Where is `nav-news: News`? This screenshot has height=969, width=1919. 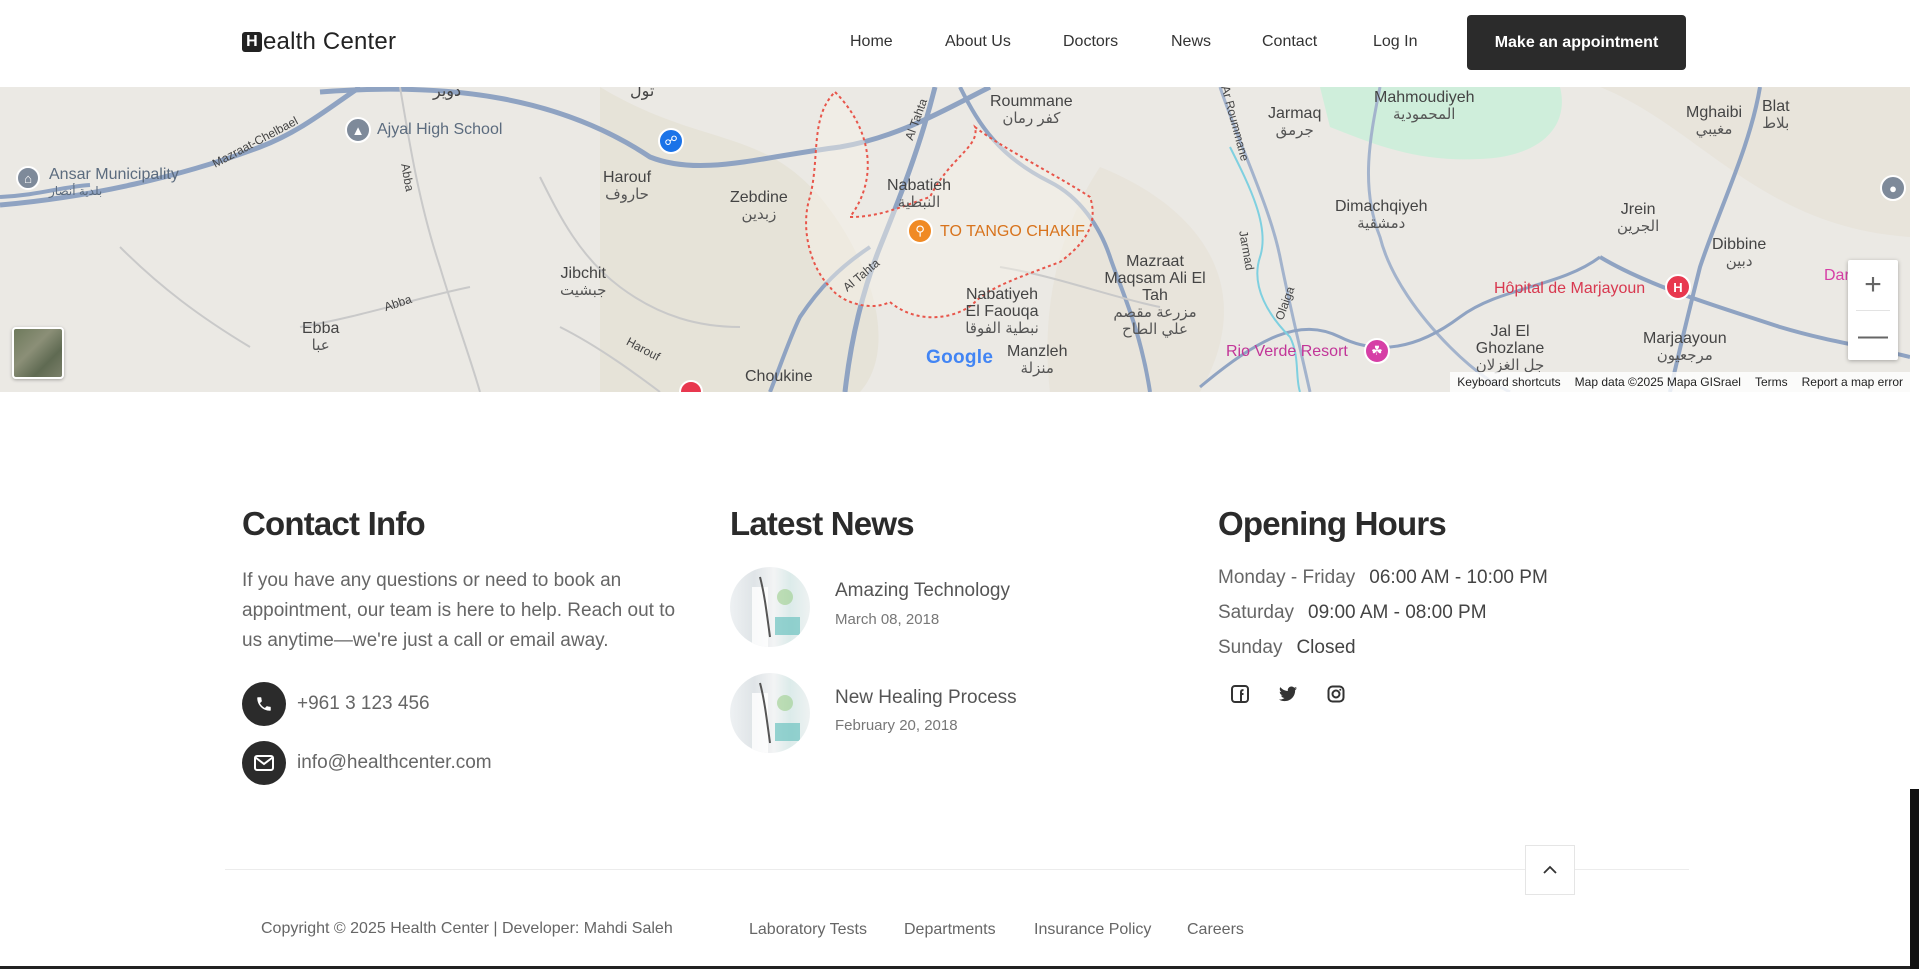 nav-news: News is located at coordinates (1191, 42).